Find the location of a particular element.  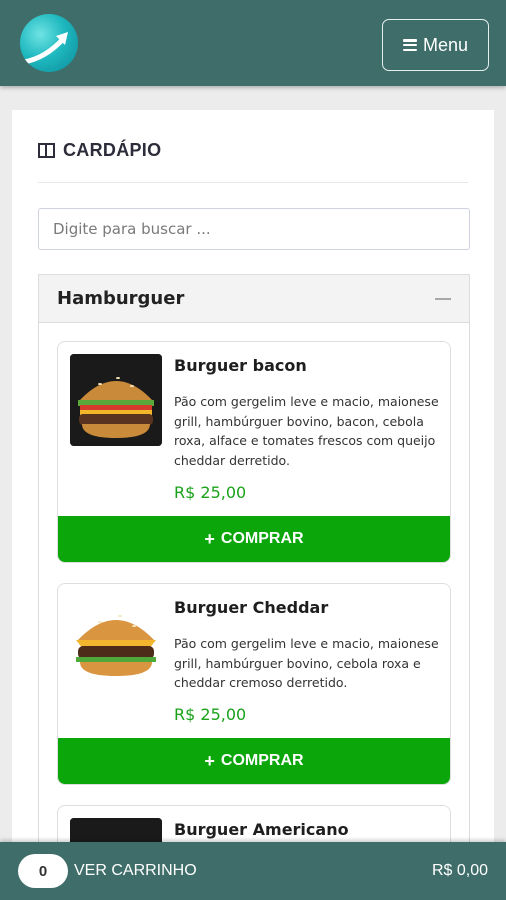

cart-count-badge: 0 is located at coordinates (43, 871).